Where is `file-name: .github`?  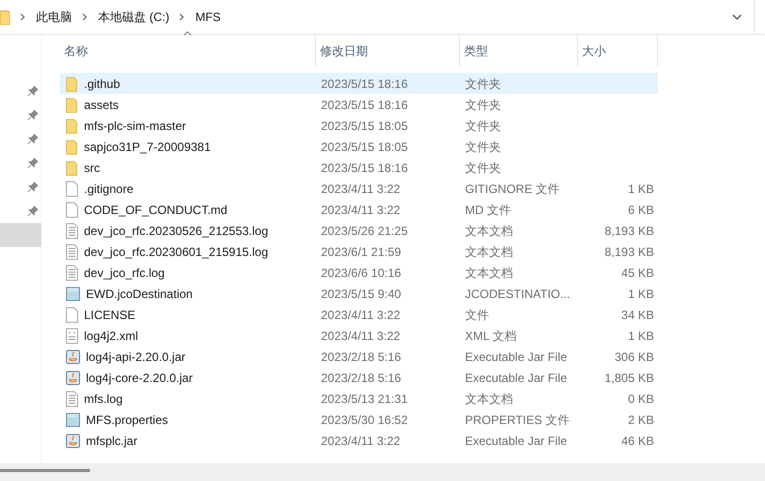
file-name: .github is located at coordinates (102, 84).